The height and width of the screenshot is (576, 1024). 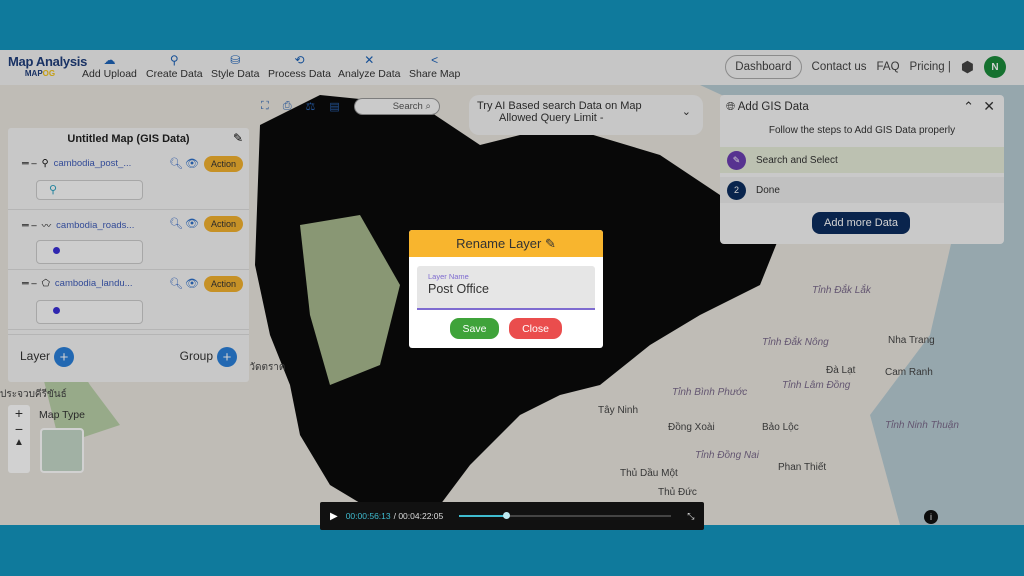 What do you see at coordinates (506, 515) in the screenshot?
I see `seek-handle` at bounding box center [506, 515].